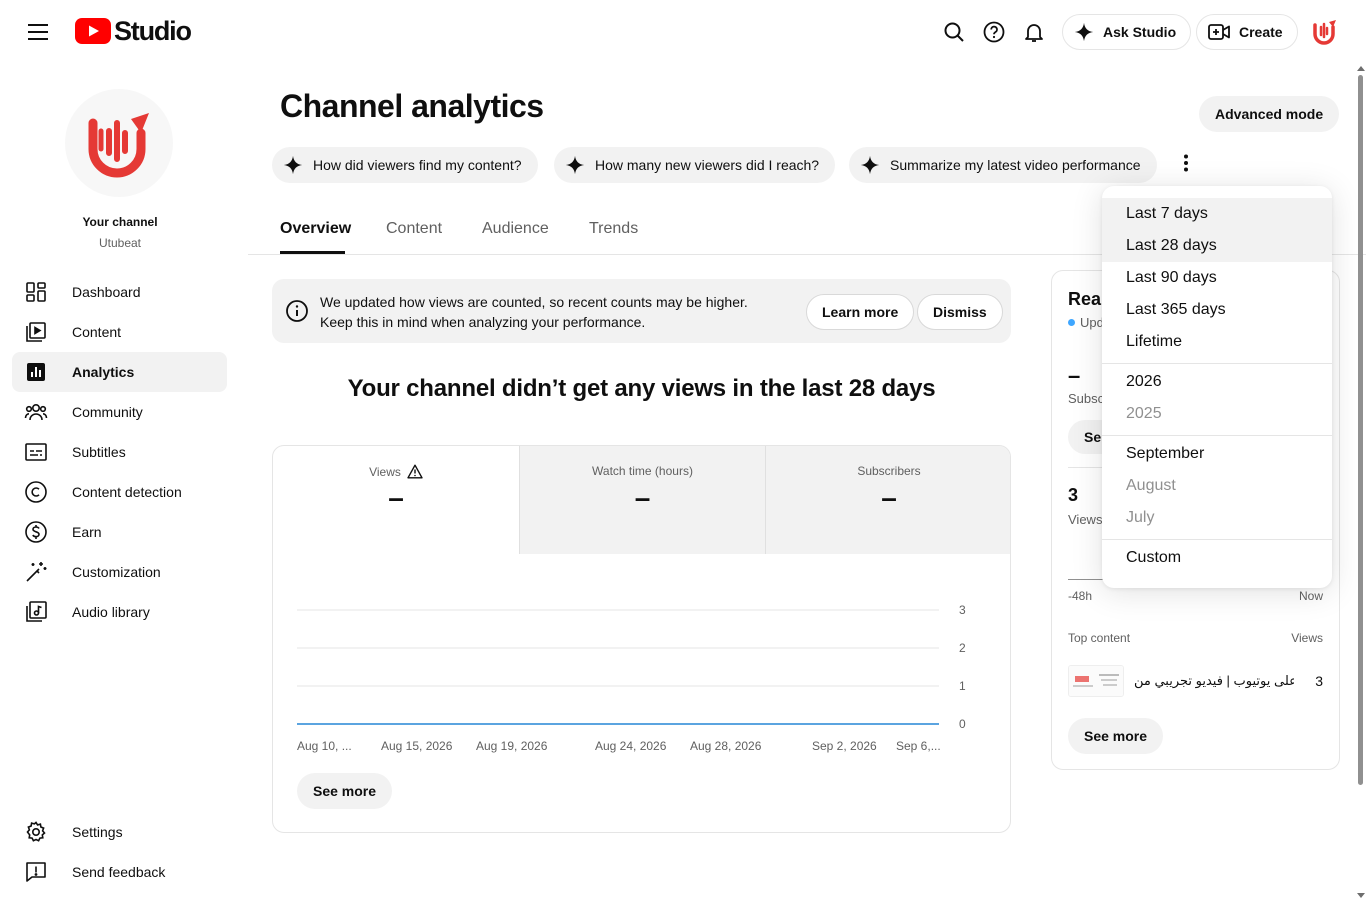 The image size is (1366, 900). Describe the element at coordinates (707, 165) in the screenshot. I see `chip-label: How many new viewers did I reach?` at that location.